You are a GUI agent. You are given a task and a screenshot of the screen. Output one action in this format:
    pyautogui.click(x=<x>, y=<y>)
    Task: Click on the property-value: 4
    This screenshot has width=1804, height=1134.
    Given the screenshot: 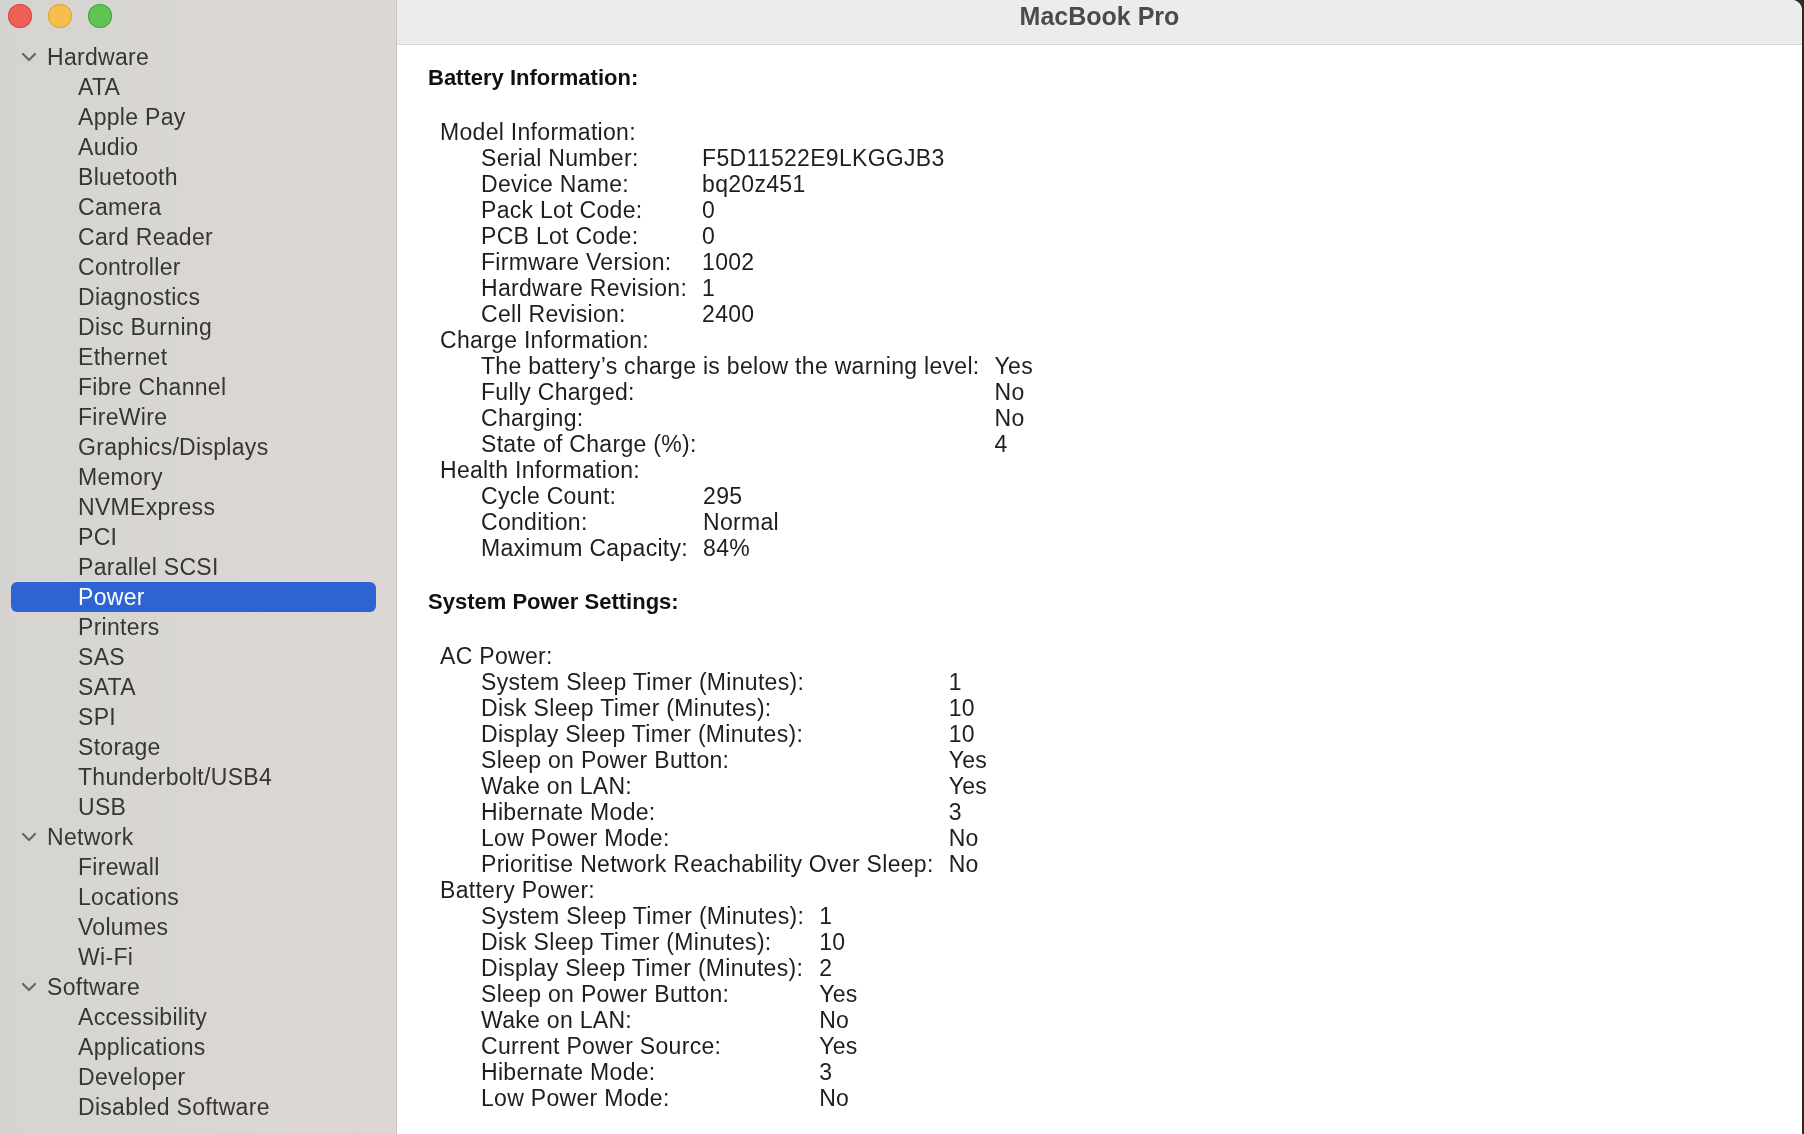 What is the action you would take?
    pyautogui.click(x=1001, y=444)
    